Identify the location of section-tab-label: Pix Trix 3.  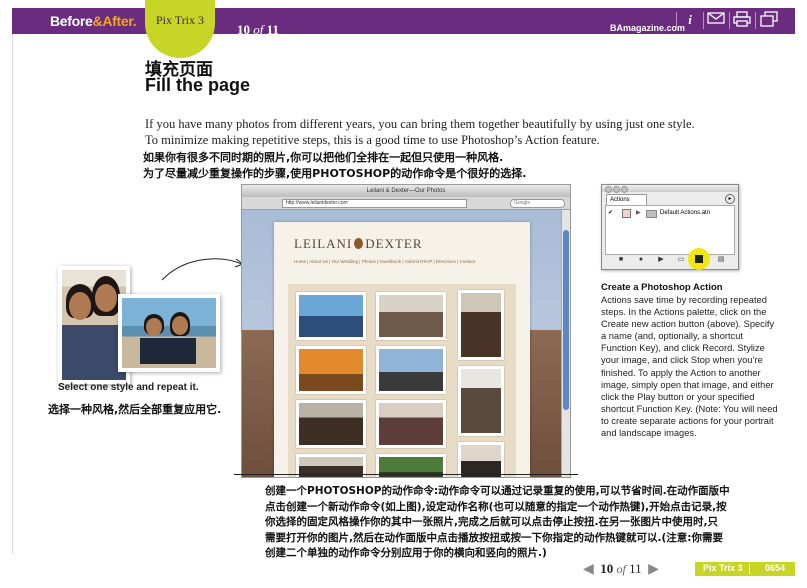
(180, 20).